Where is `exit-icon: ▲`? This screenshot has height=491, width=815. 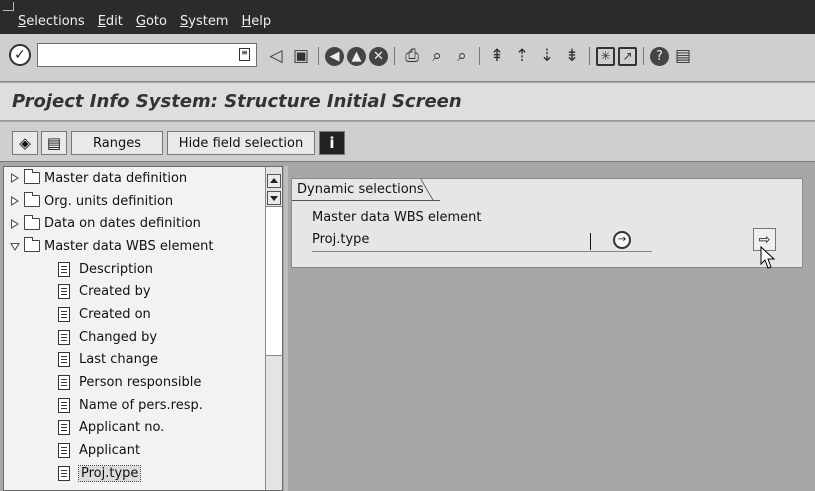
exit-icon: ▲ is located at coordinates (356, 56).